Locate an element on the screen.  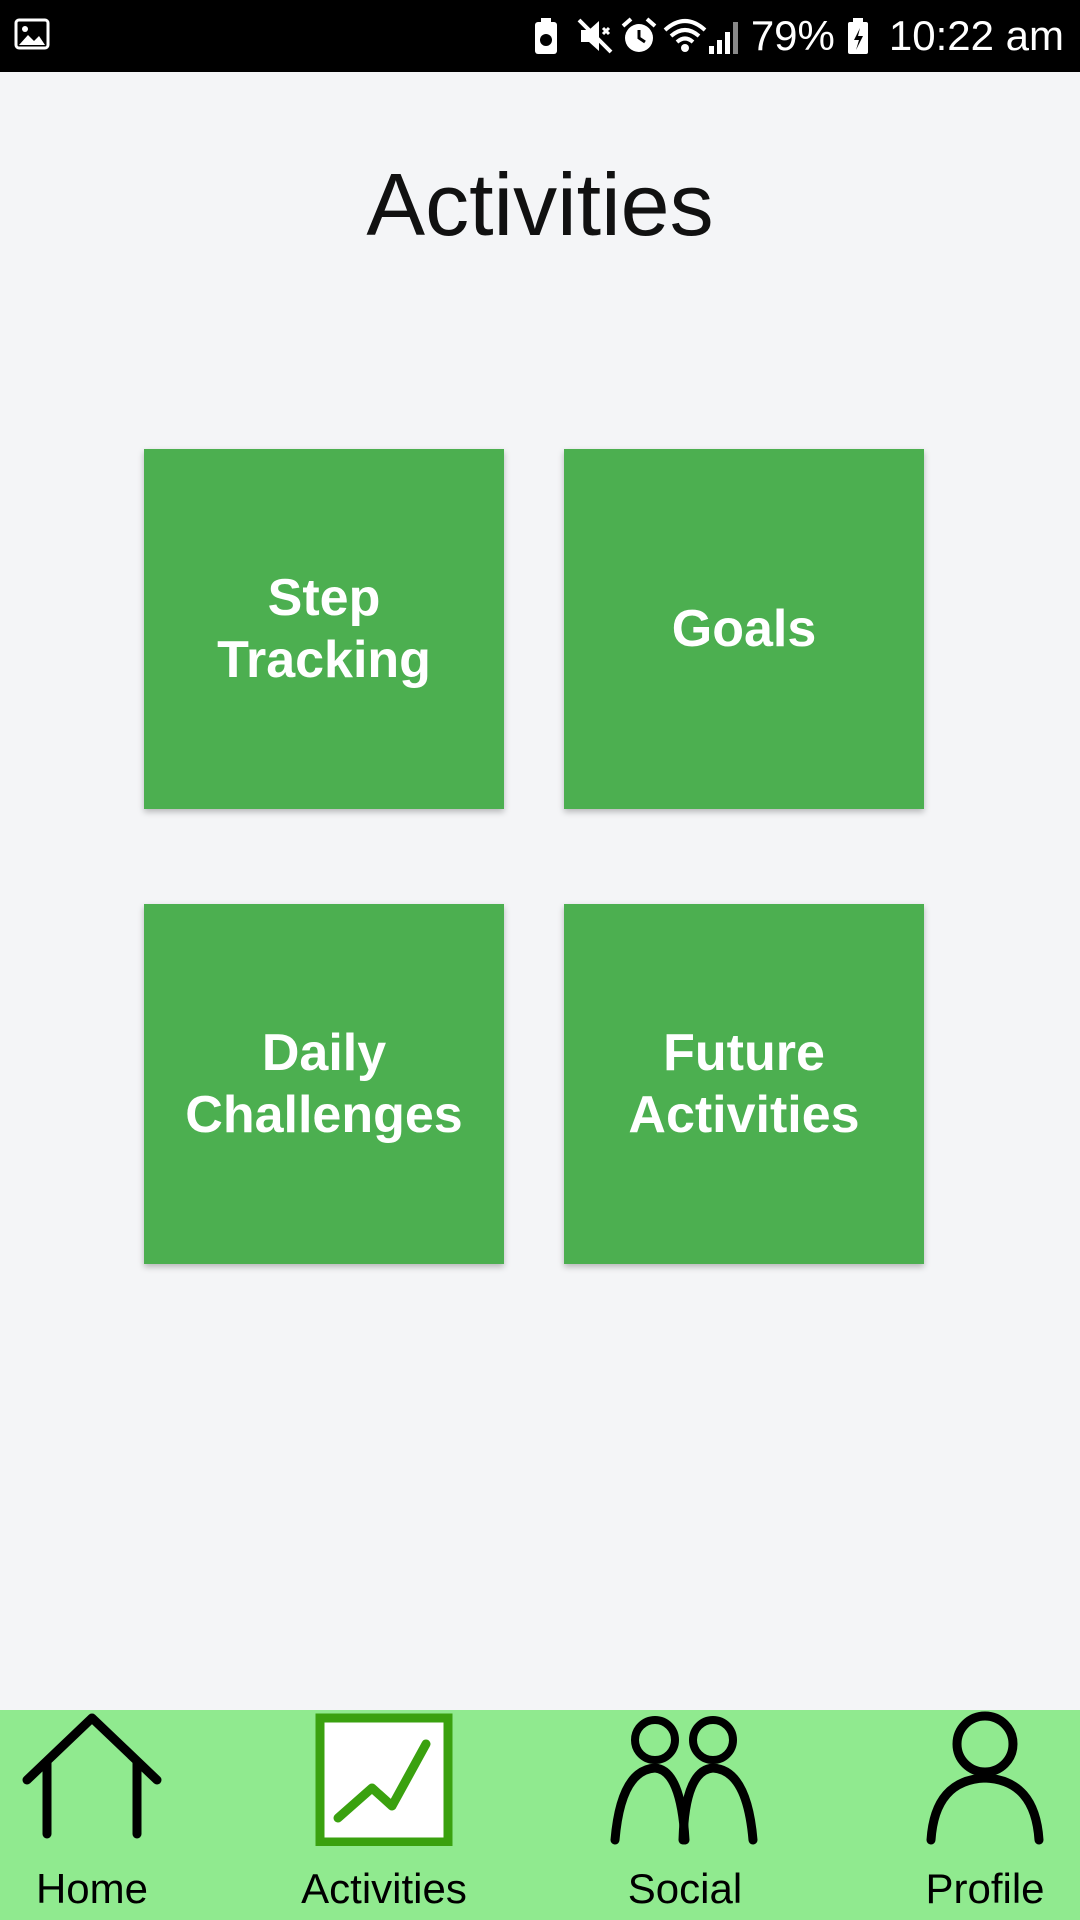
nav-item-home: Home is located at coordinates (92, 1815).